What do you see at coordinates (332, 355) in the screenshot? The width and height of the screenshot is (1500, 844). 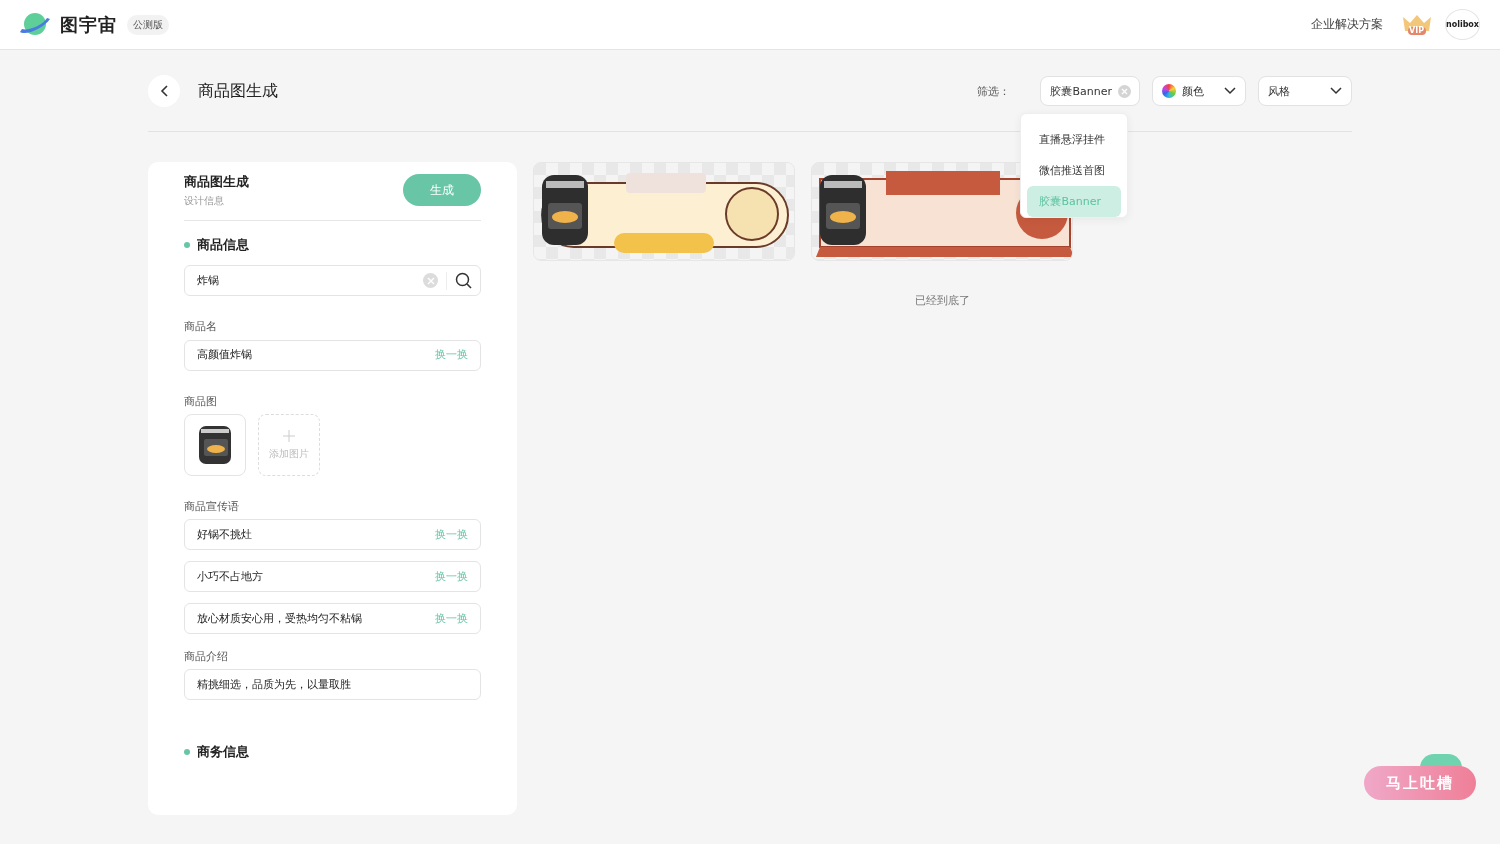 I see `text-field: 高颜值炸锅 换一换` at bounding box center [332, 355].